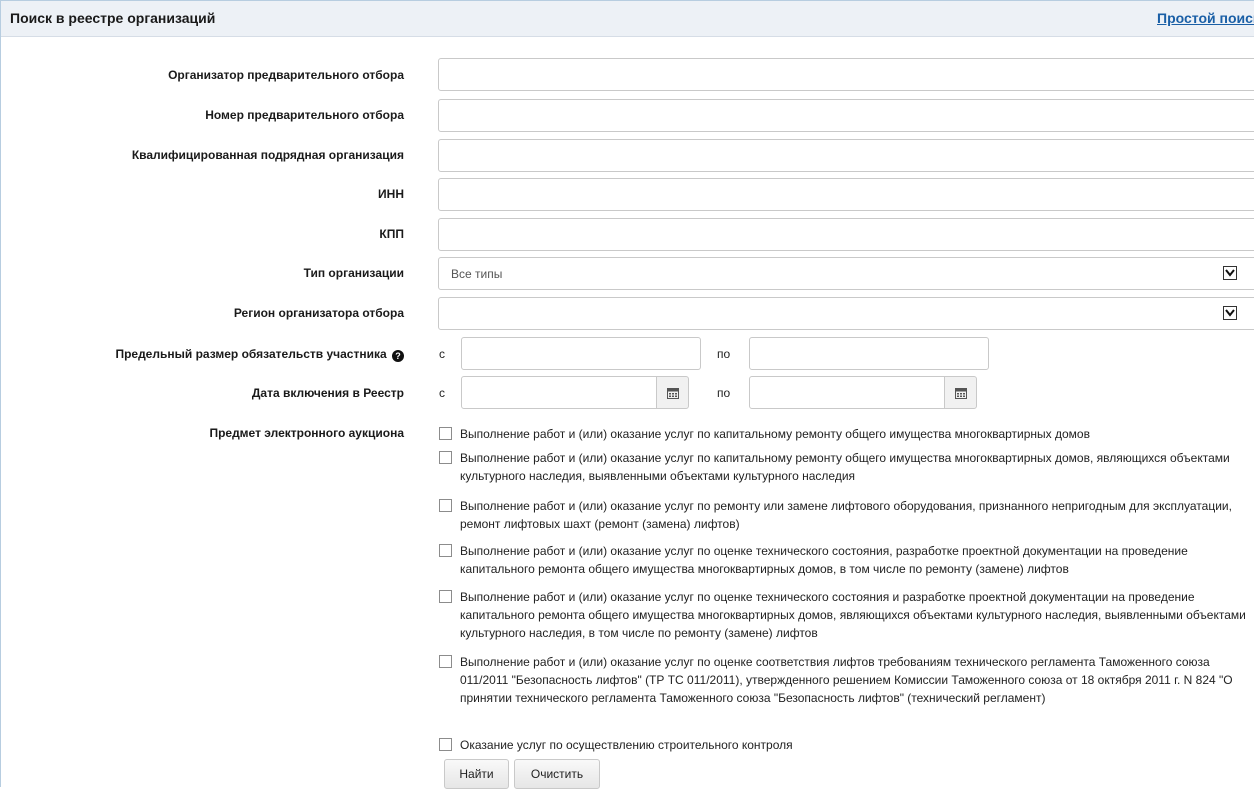 This screenshot has width=1254, height=789. What do you see at coordinates (442, 393) in the screenshot?
I see `date-from-label: с` at bounding box center [442, 393].